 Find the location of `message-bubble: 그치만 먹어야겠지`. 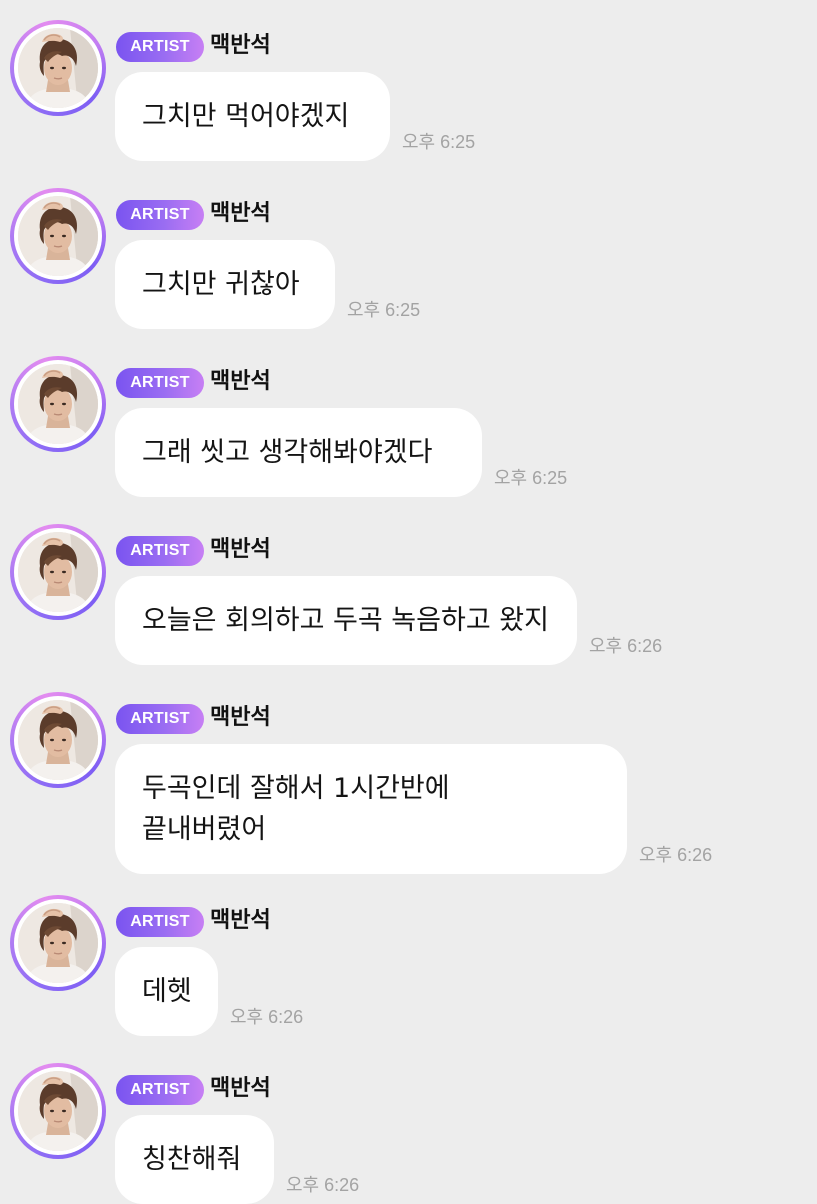

message-bubble: 그치만 먹어야겠지 is located at coordinates (252, 116).